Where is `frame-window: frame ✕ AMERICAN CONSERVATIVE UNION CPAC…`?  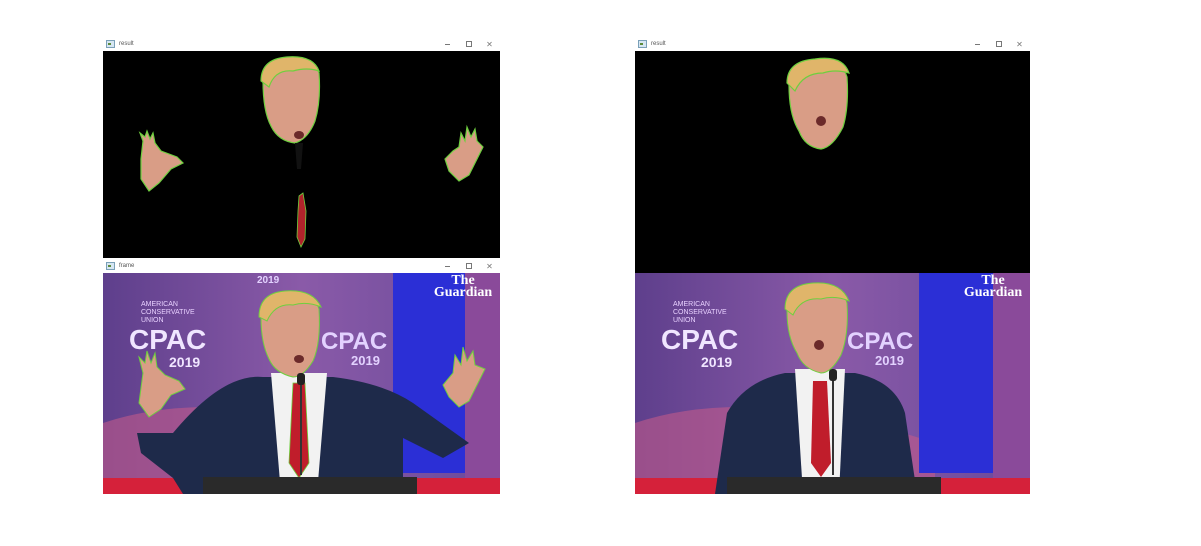
frame-window: frame ✕ AMERICAN CONSERVATIVE UNION CPAC… is located at coordinates (301, 376).